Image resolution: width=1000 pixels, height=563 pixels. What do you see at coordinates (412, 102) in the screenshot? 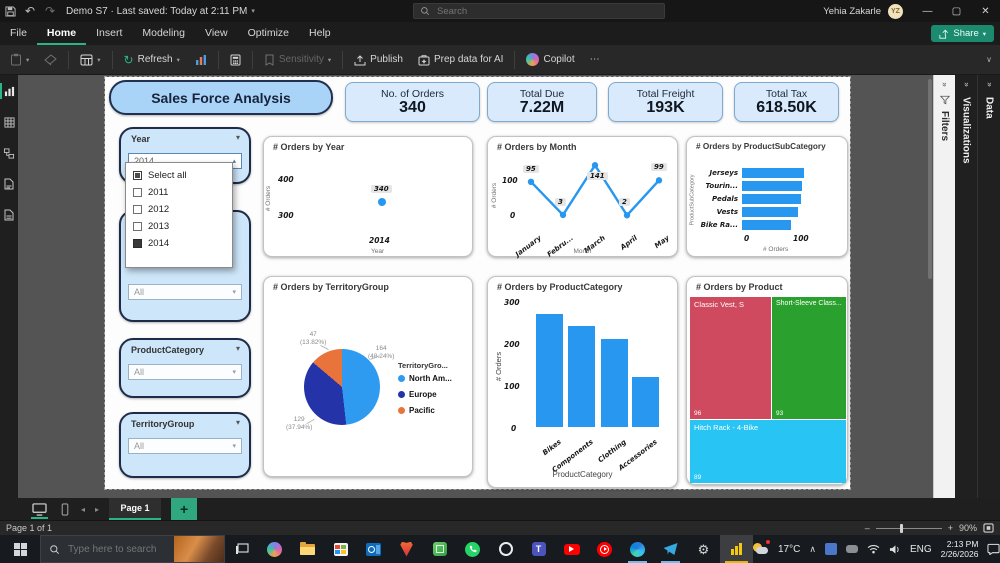
I see `kpi-card-orders: No. of Orders 340` at bounding box center [412, 102].